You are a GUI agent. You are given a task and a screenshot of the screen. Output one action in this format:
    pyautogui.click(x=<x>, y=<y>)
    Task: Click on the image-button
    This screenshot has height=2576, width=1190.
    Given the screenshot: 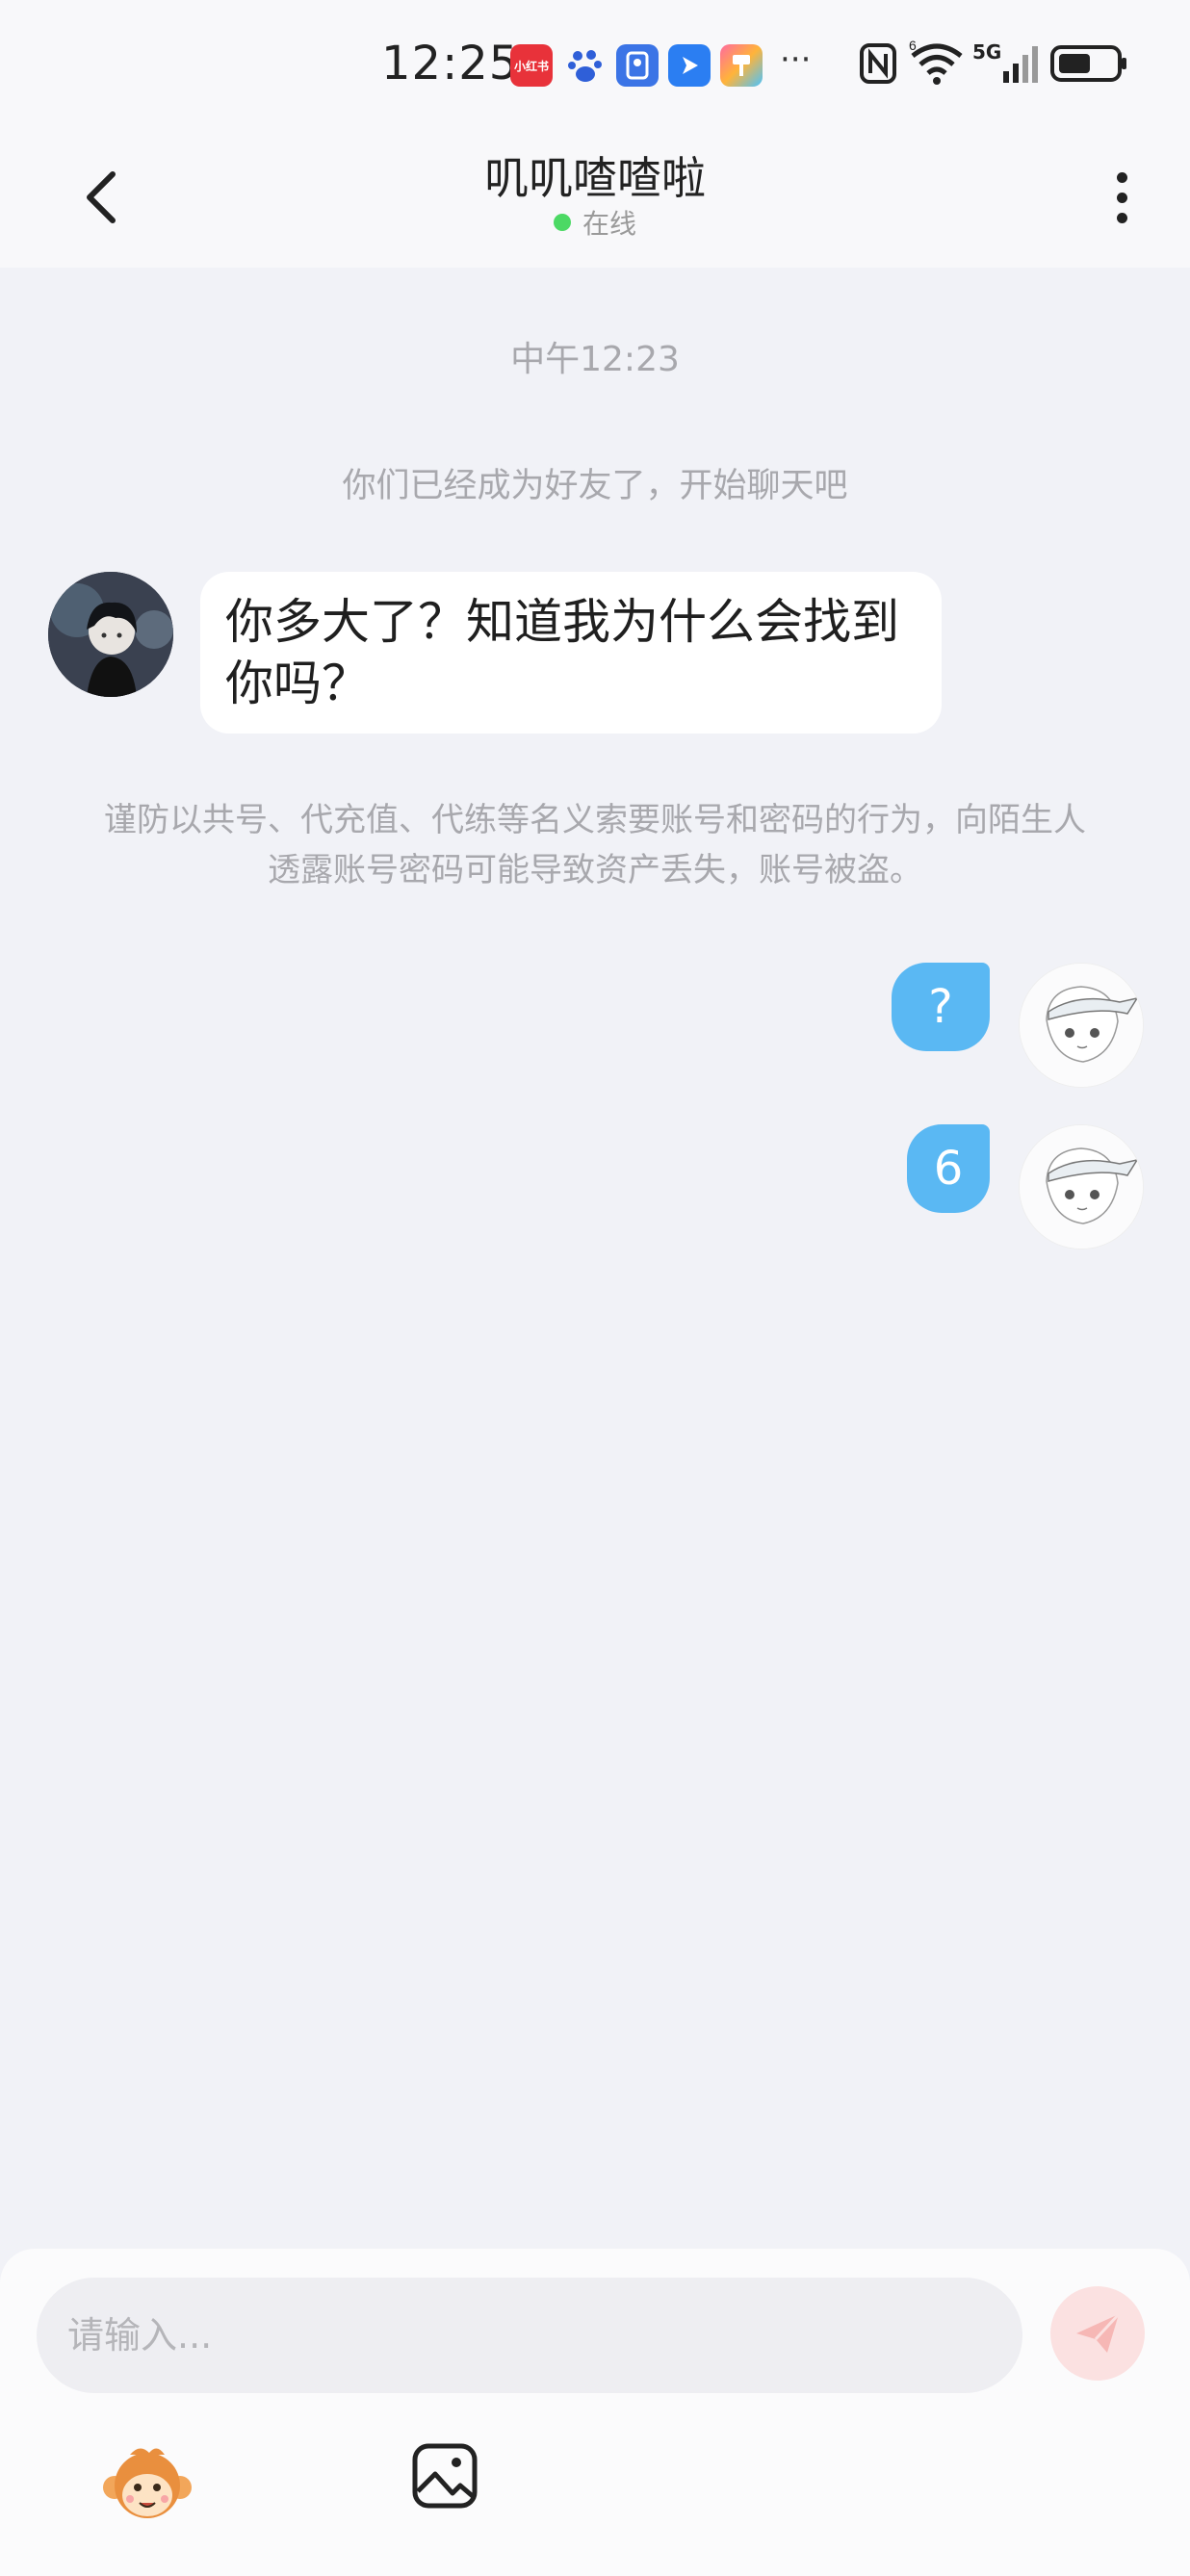 What is the action you would take?
    pyautogui.click(x=445, y=2479)
    